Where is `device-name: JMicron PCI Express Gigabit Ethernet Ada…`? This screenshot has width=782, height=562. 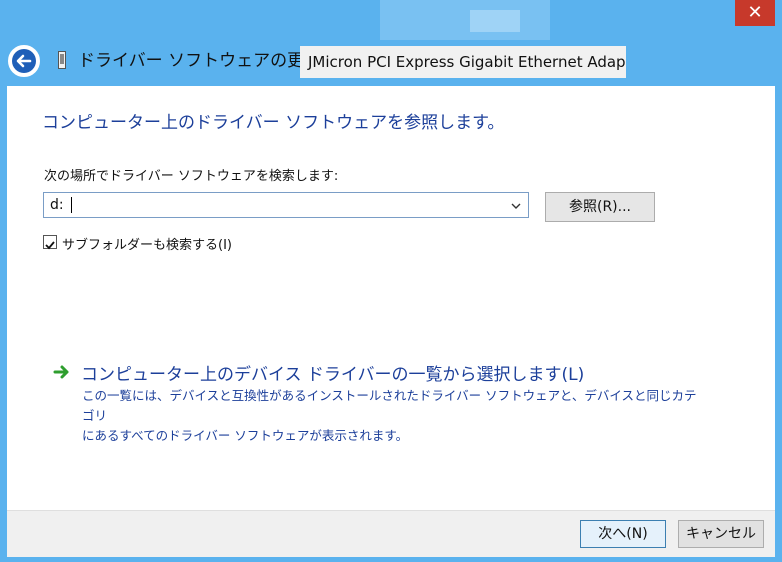 device-name: JMicron PCI Express Gigabit Ethernet Ada… is located at coordinates (463, 62).